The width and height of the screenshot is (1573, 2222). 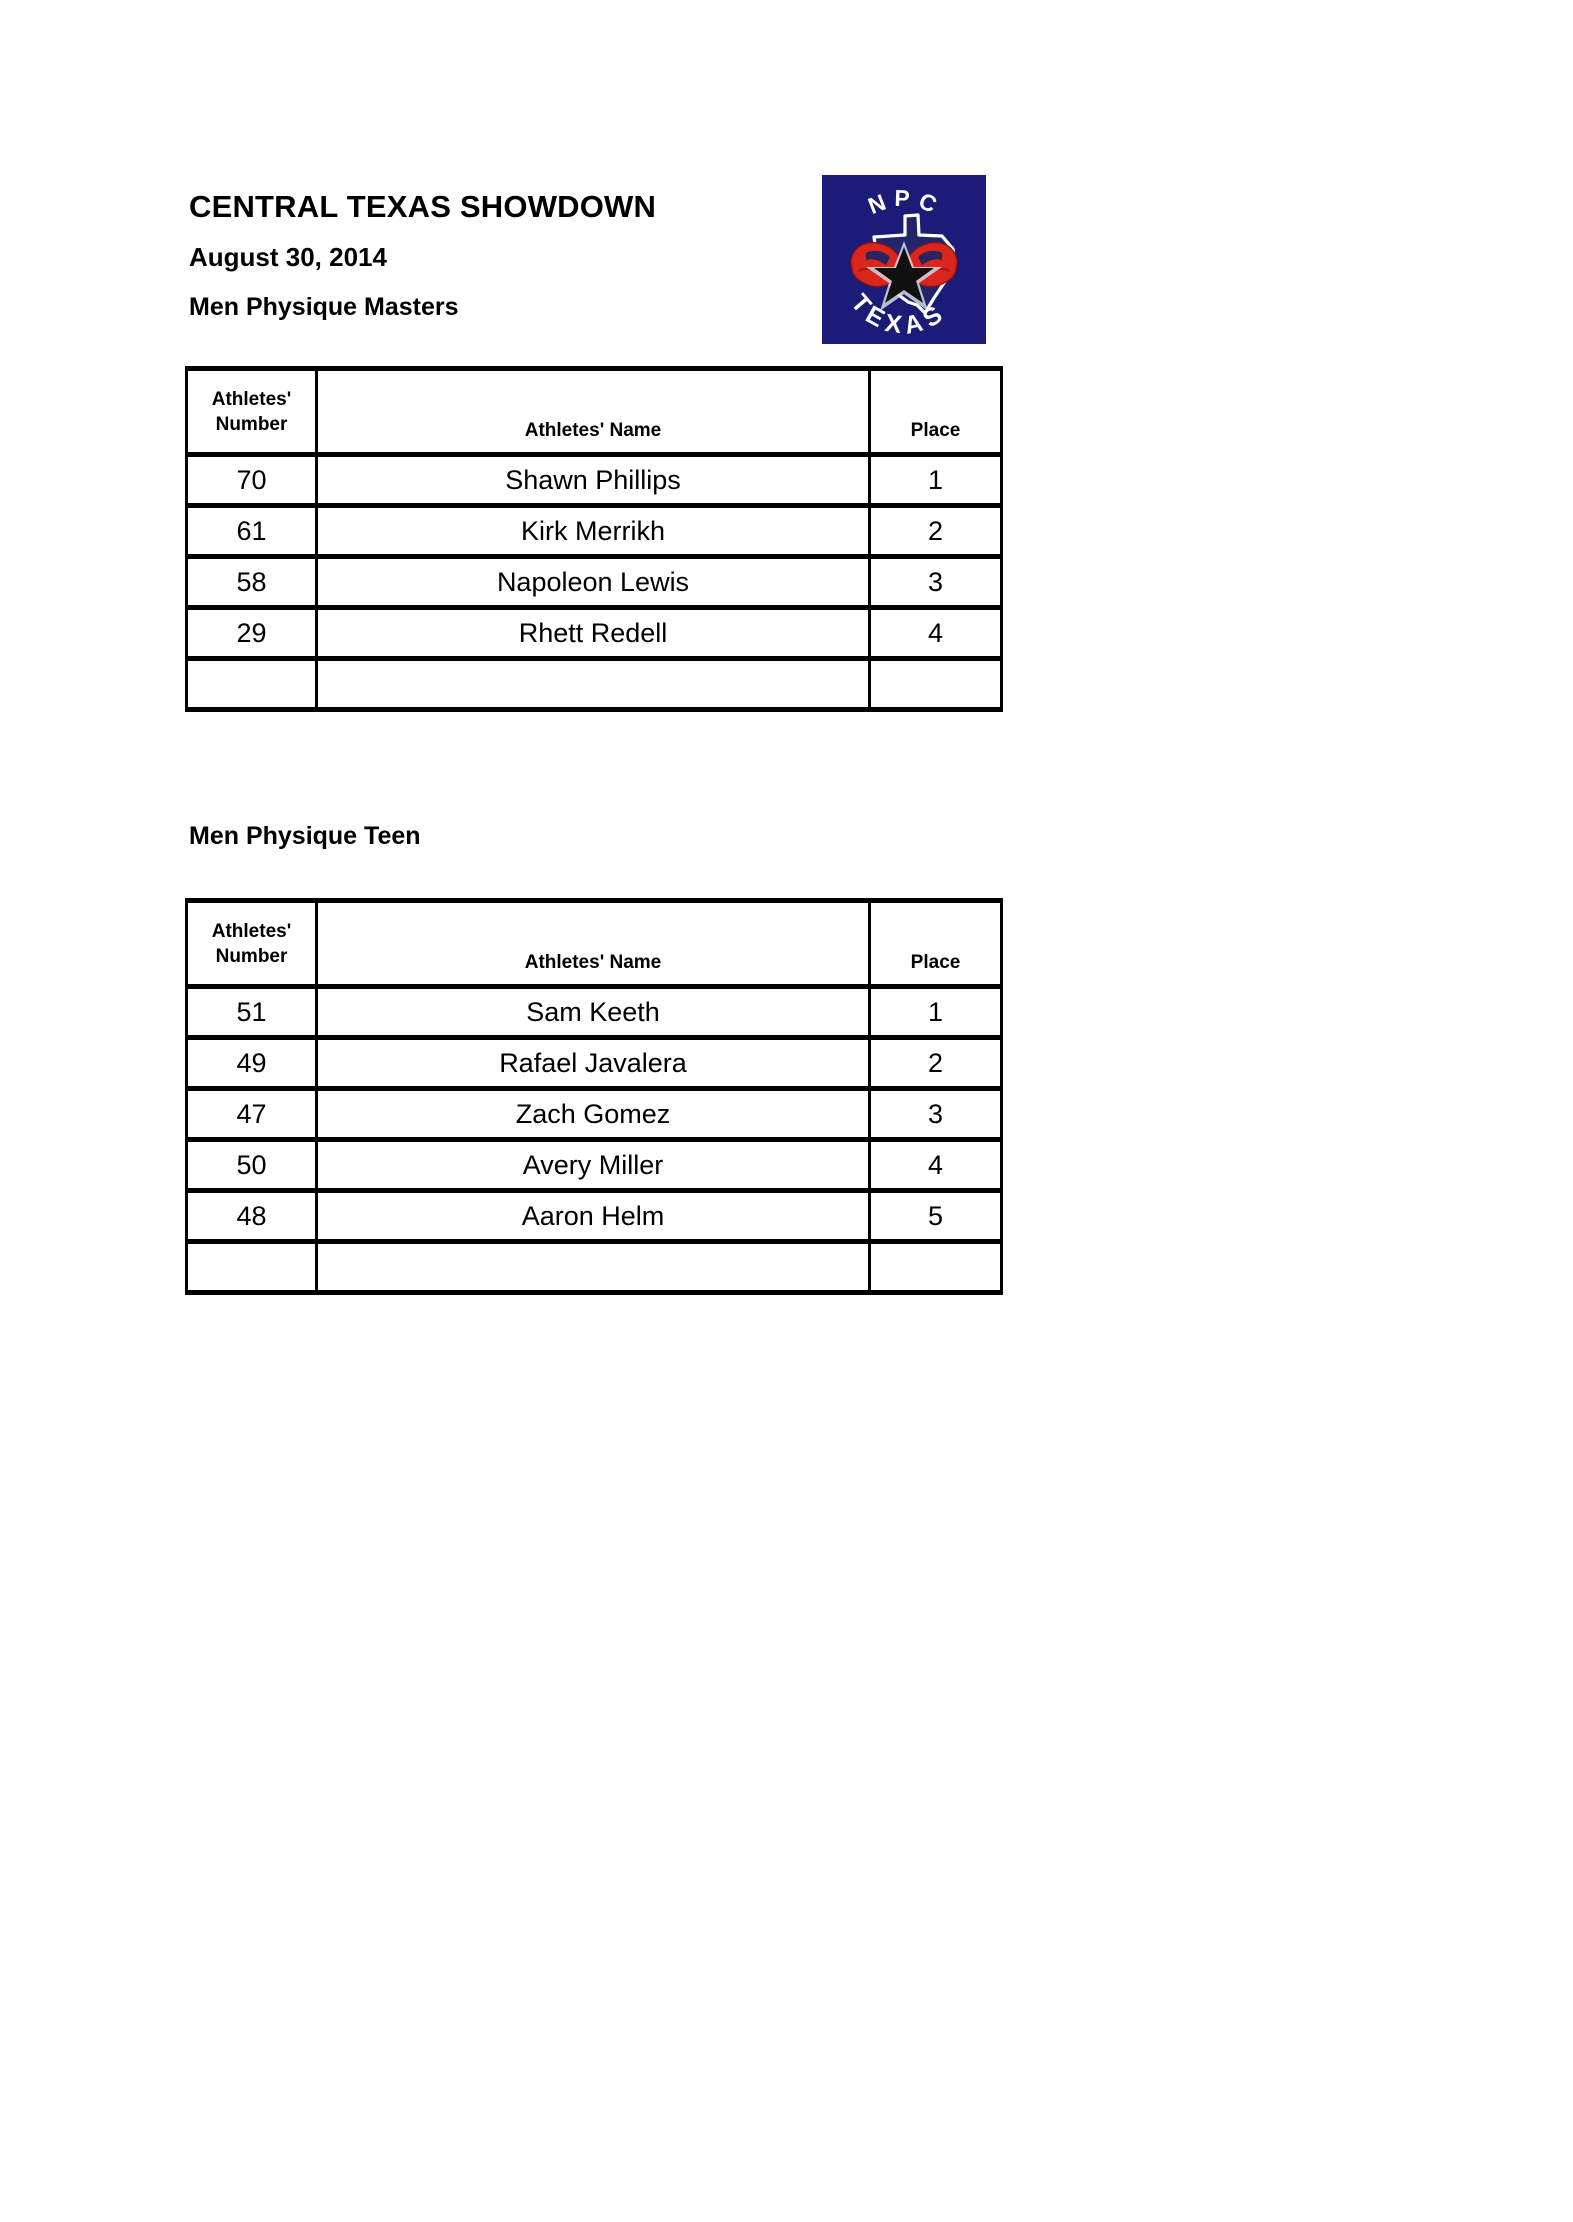 What do you see at coordinates (251, 1063) in the screenshot?
I see `cell-athlete-number: 49` at bounding box center [251, 1063].